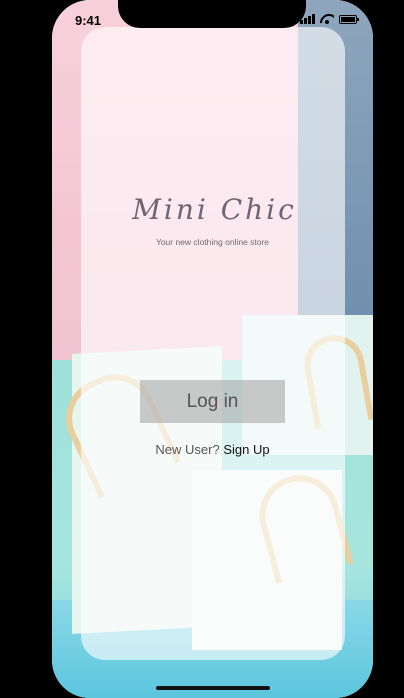 This screenshot has width=404, height=698. I want to click on signup-link: Sign Up, so click(246, 449).